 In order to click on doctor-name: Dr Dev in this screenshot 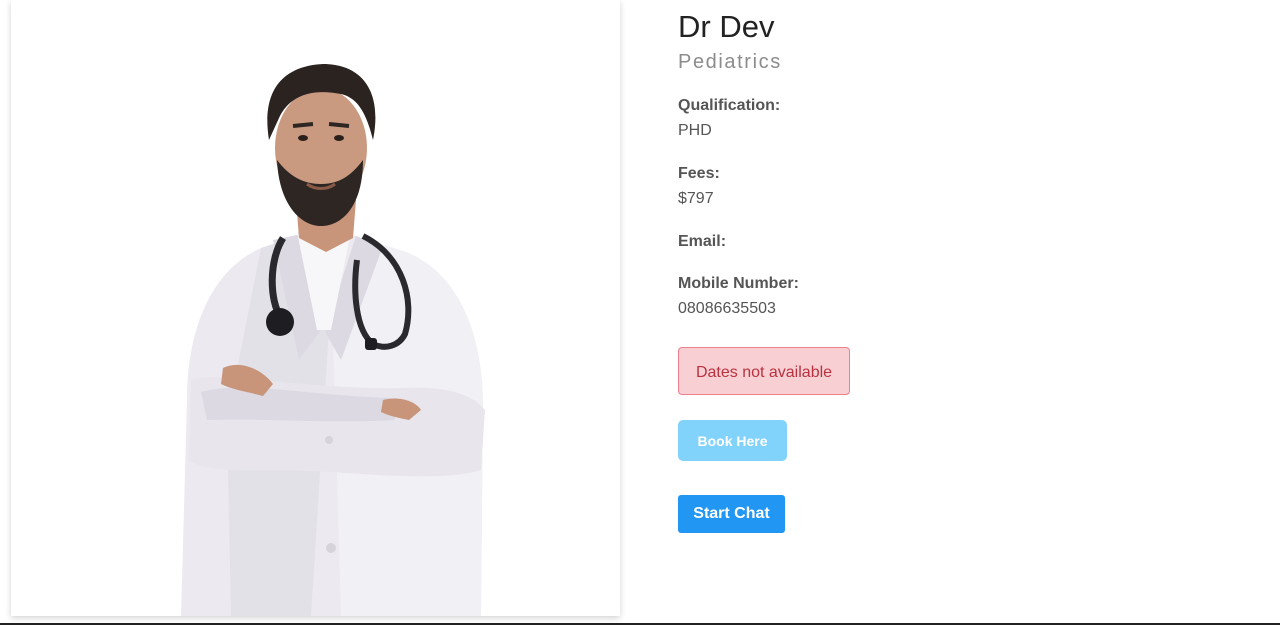, I will do `click(726, 26)`.